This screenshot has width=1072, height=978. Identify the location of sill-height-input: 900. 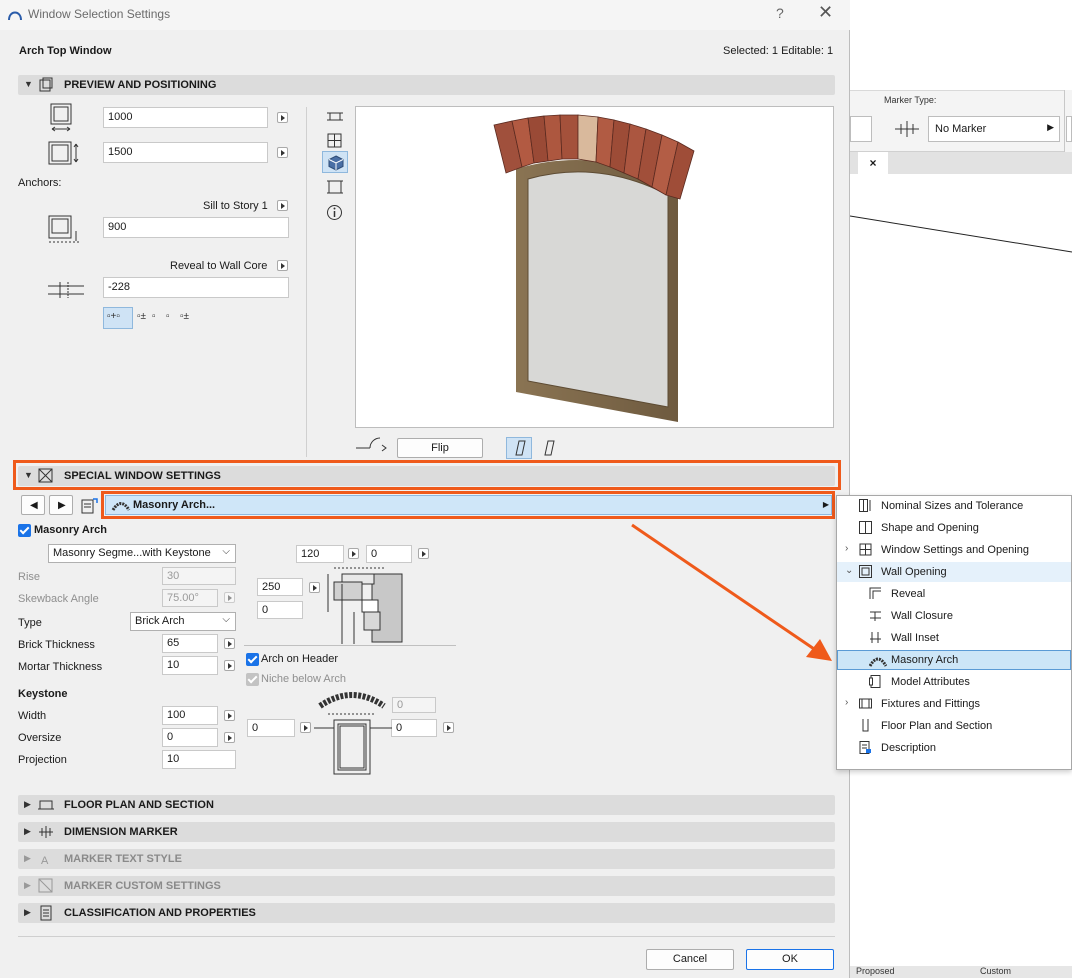
(196, 227).